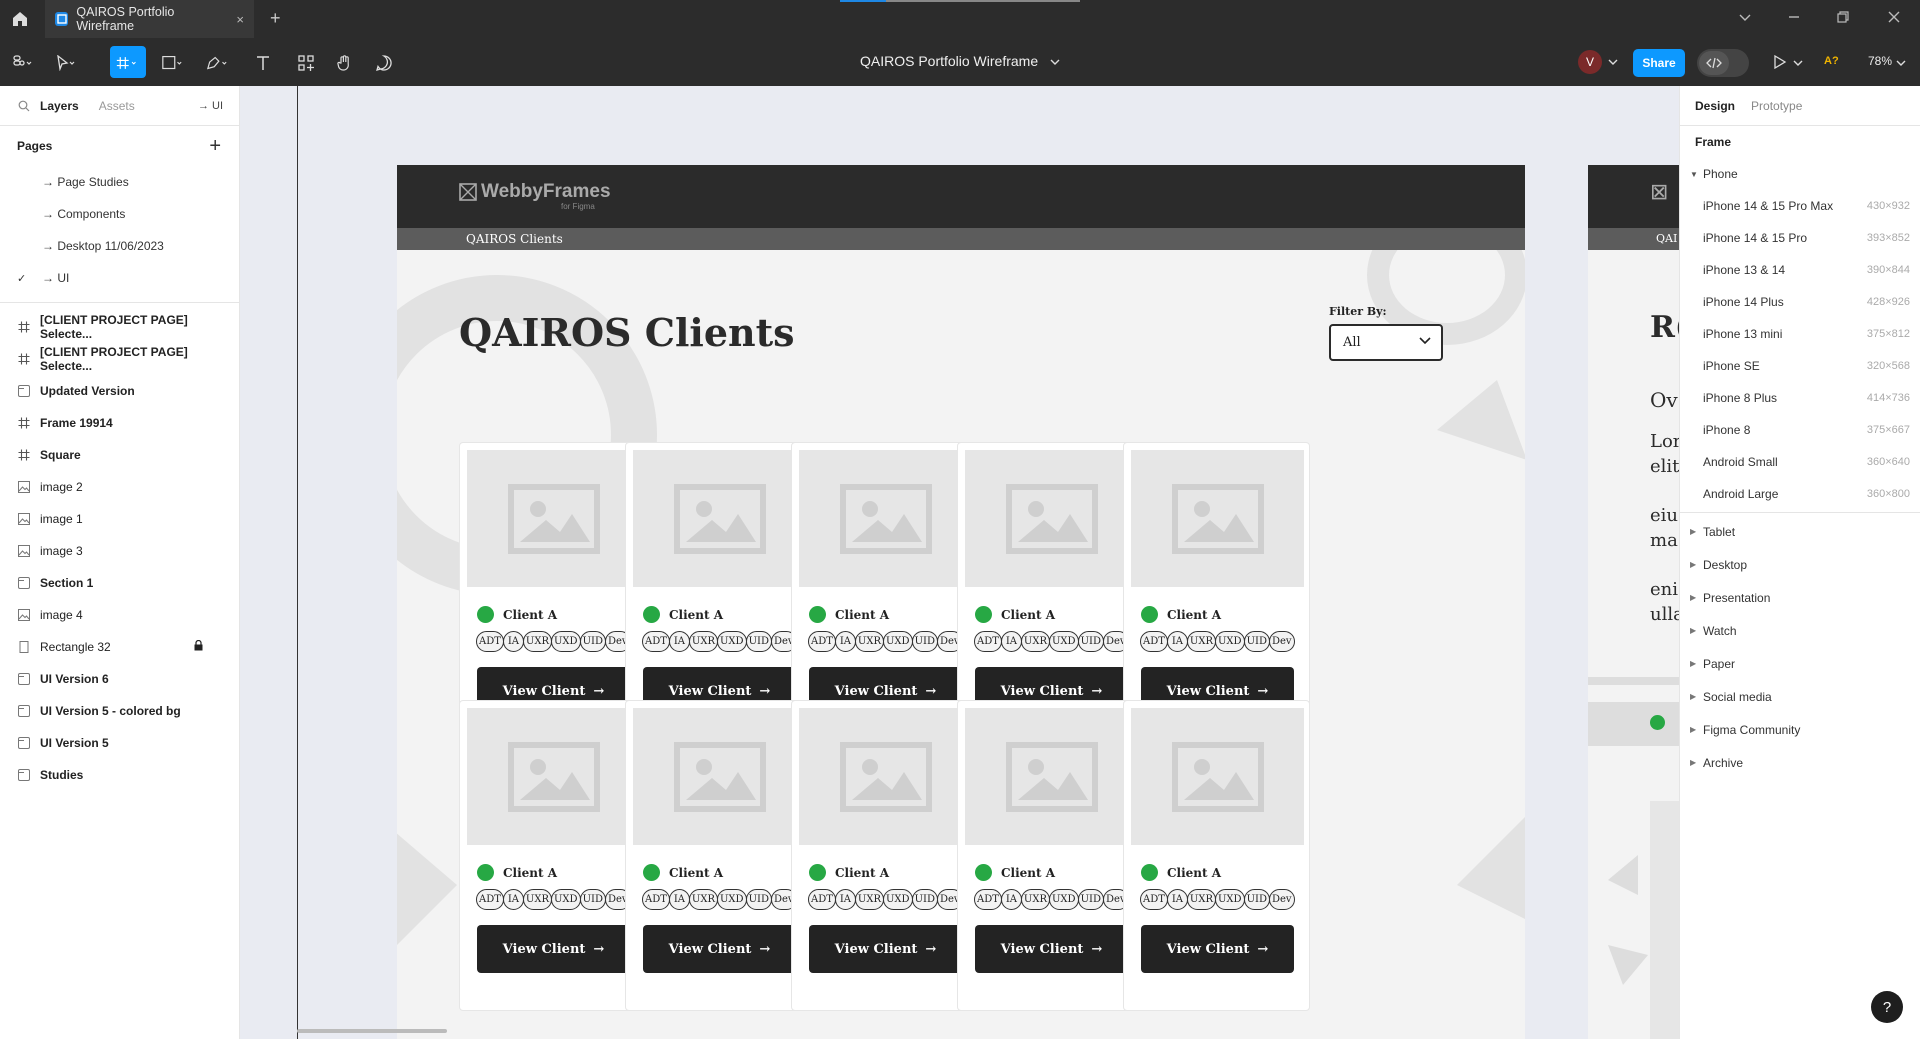  What do you see at coordinates (119, 711) in the screenshot?
I see `layer-item: UI Version 5 - colored bg` at bounding box center [119, 711].